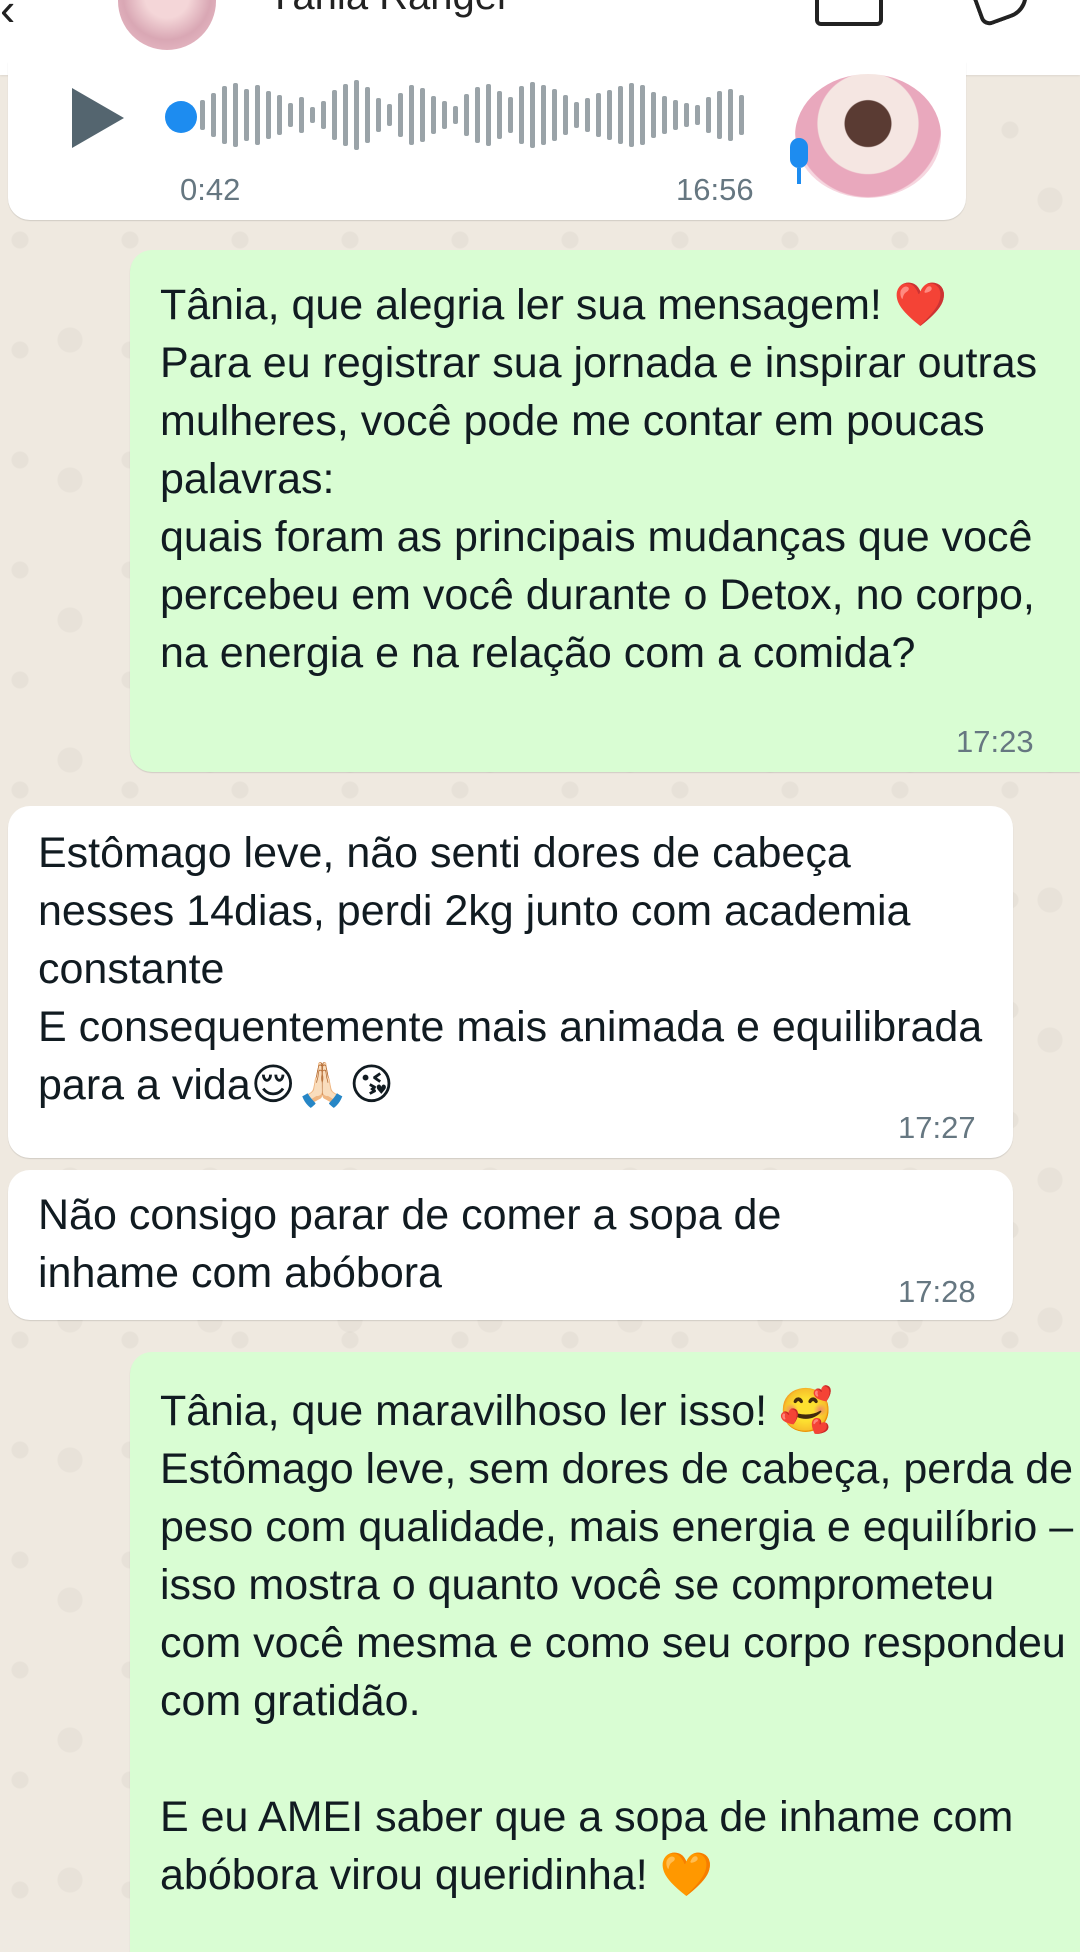 The height and width of the screenshot is (1952, 1080). What do you see at coordinates (937, 1127) in the screenshot?
I see `message-time: 17:27` at bounding box center [937, 1127].